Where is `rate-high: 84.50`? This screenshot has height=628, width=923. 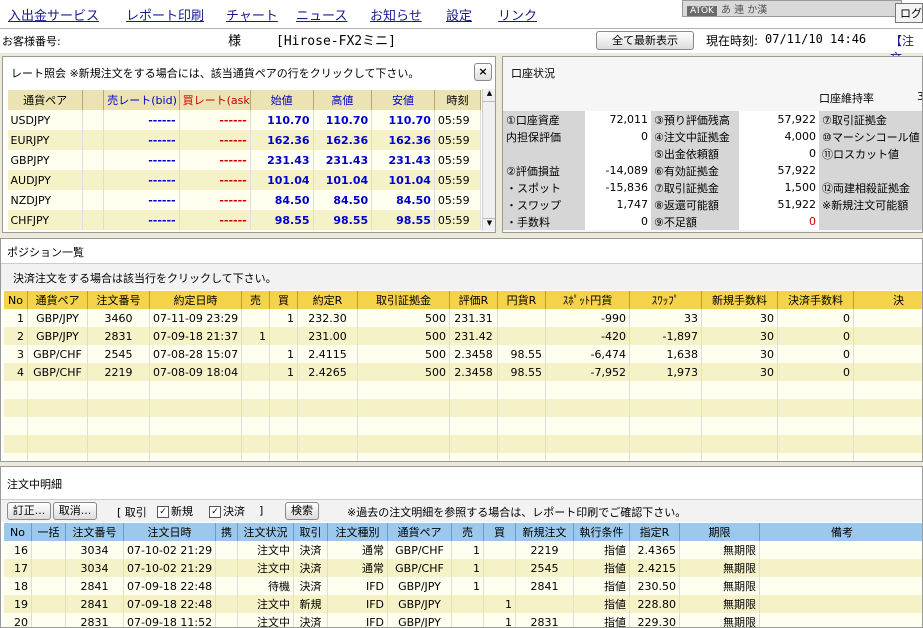 rate-high: 84.50 is located at coordinates (343, 200).